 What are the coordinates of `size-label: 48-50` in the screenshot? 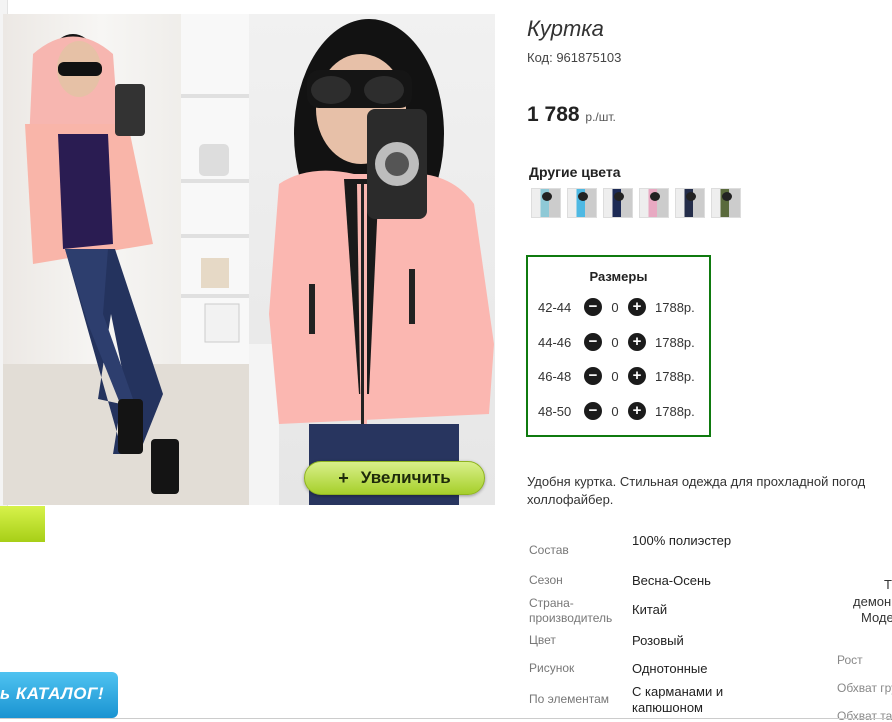 It's located at (555, 411).